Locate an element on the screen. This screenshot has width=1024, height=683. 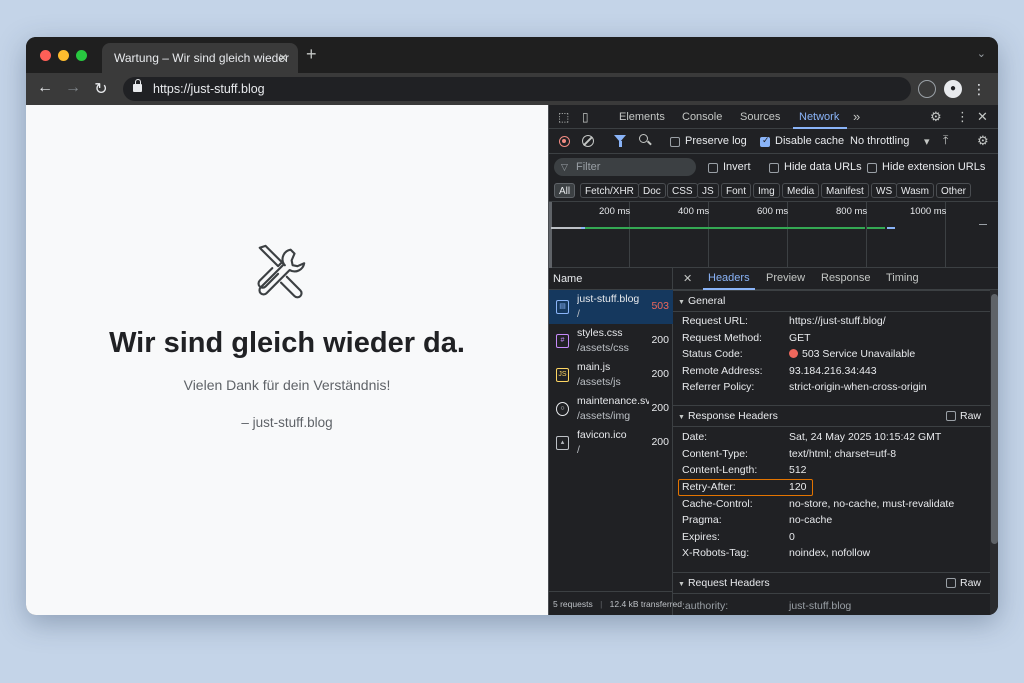
type-filter-css: CSS is located at coordinates (682, 190).